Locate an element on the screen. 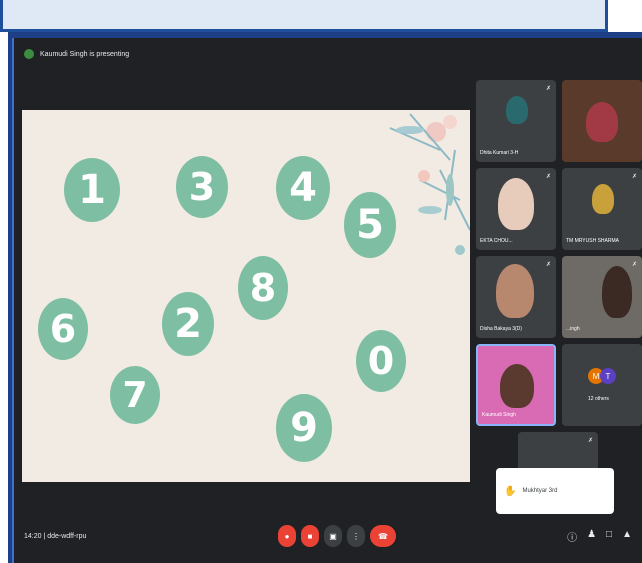 This screenshot has width=642, height=563. number-9: 9 is located at coordinates (304, 428).